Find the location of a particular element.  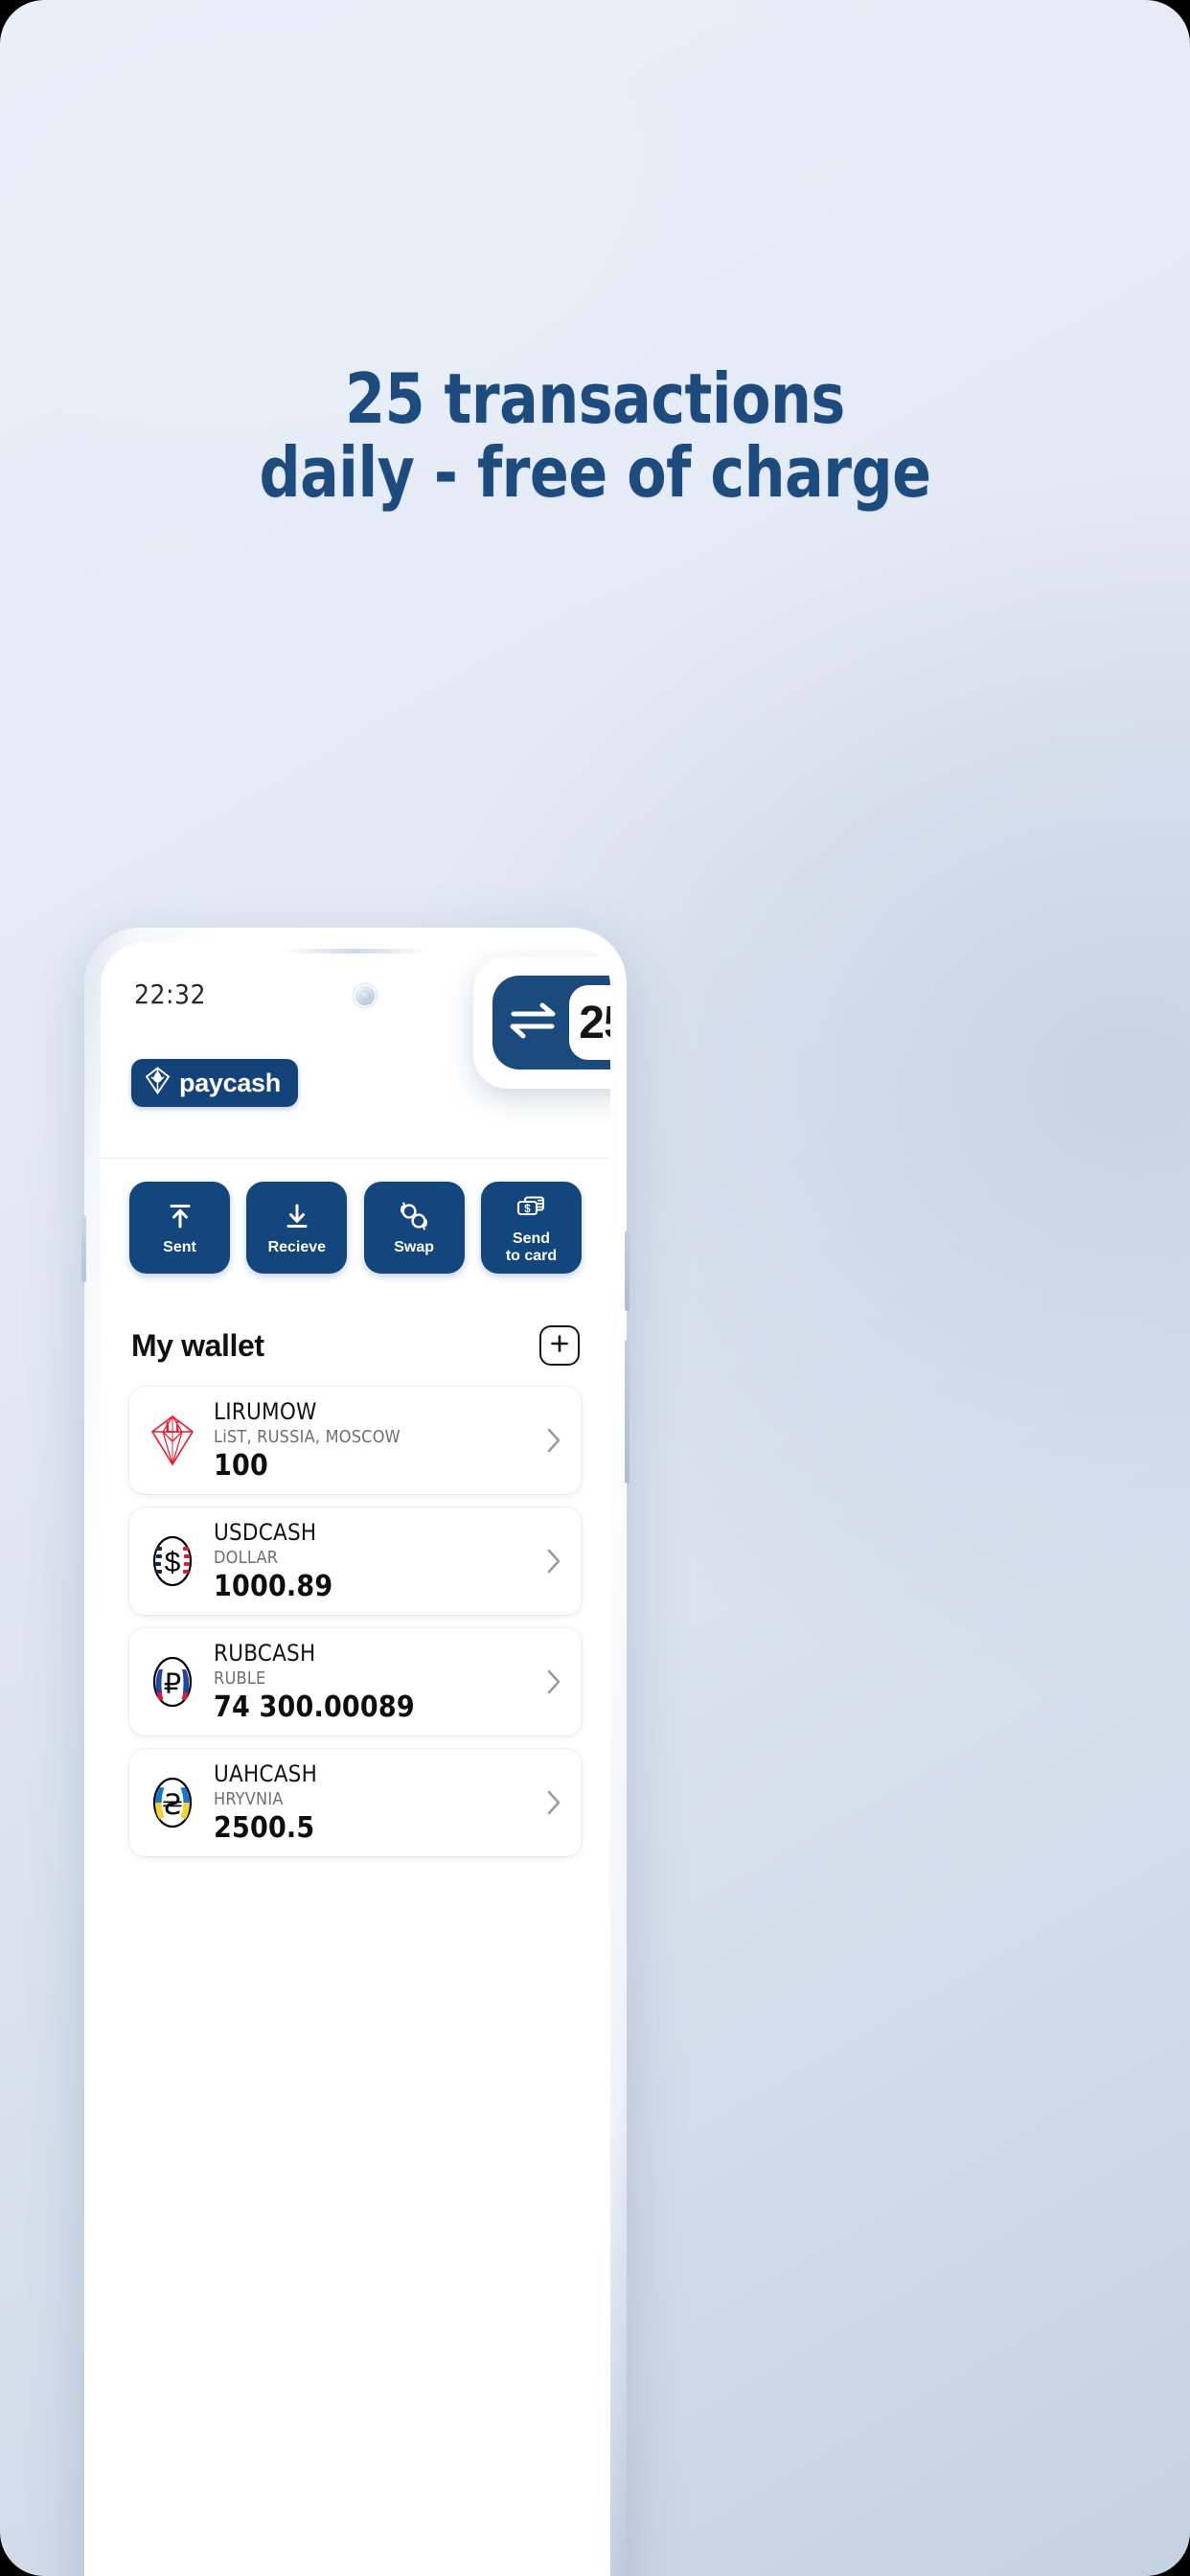

lirumow-diamond-icon: Li is located at coordinates (172, 1440).